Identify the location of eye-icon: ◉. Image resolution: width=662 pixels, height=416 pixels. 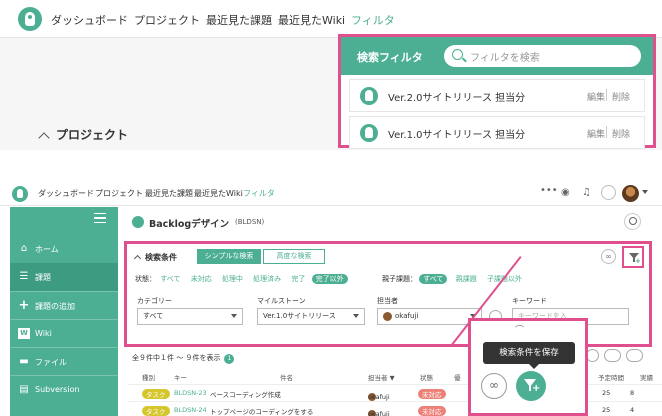
(565, 192).